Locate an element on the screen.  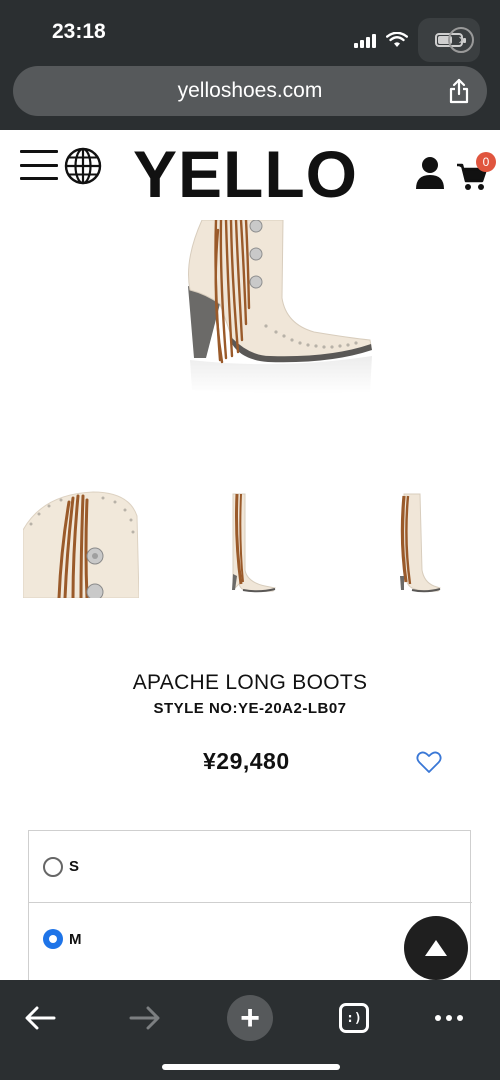
favorite-heart-icon is located at coordinates (429, 762).